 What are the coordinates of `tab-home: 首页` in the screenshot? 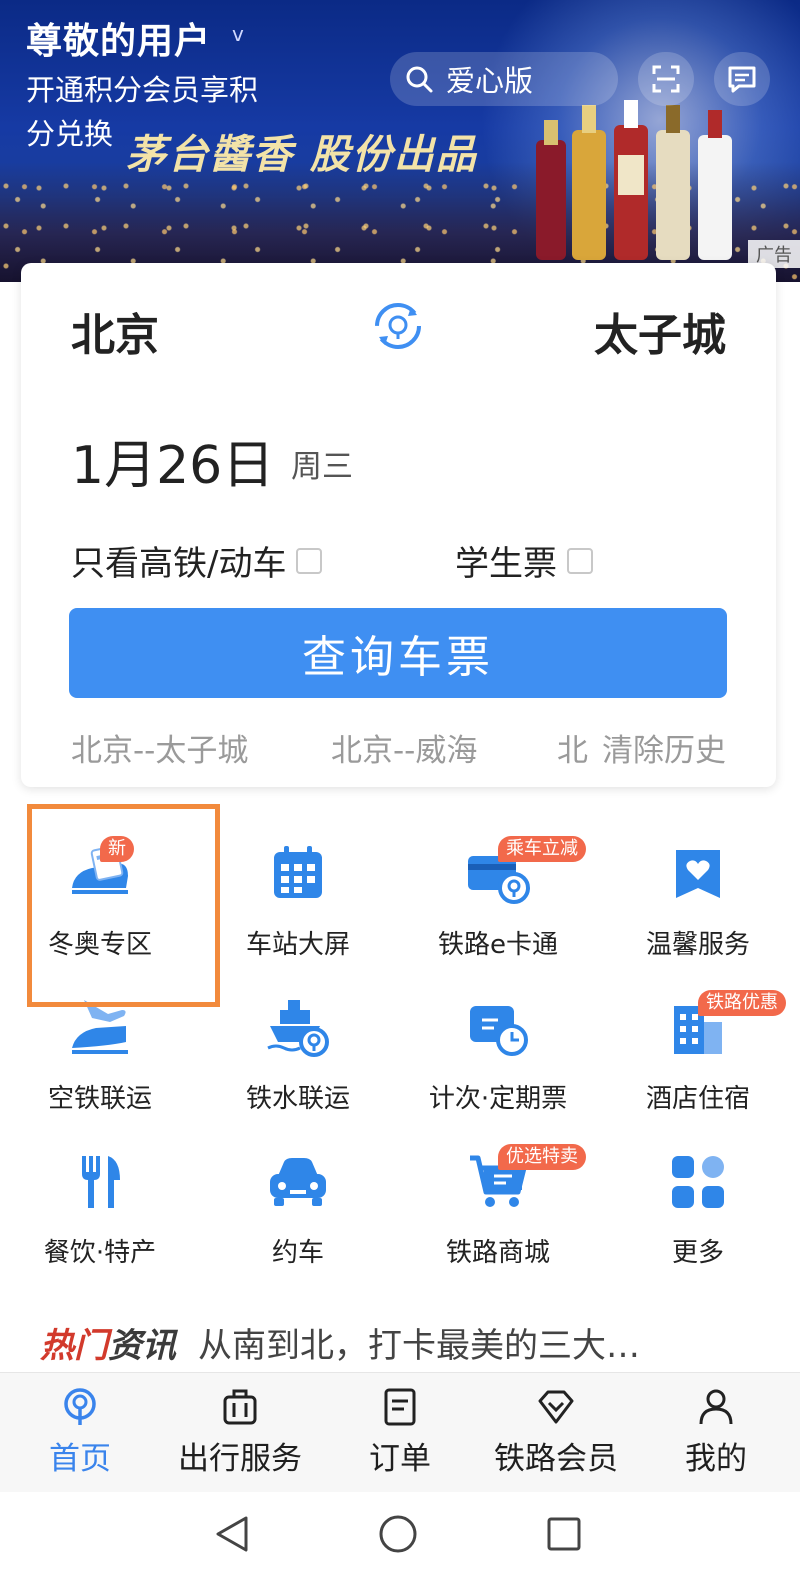 It's located at (80, 1435).